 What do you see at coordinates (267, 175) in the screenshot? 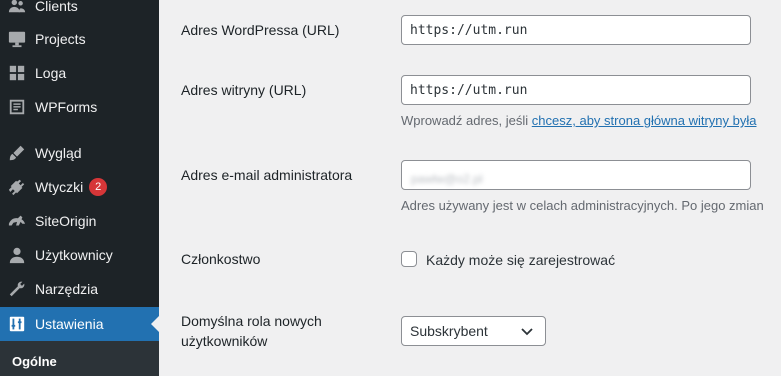
I see `admin-email-label: Adres e-mail administratora` at bounding box center [267, 175].